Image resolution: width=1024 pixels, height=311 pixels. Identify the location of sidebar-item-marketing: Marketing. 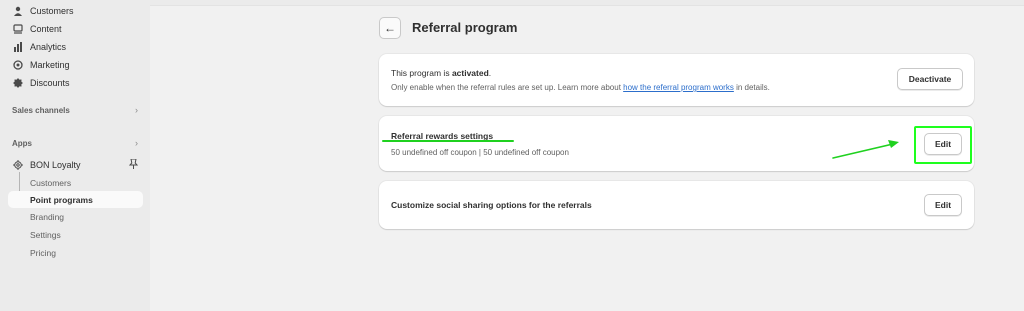
(41, 65).